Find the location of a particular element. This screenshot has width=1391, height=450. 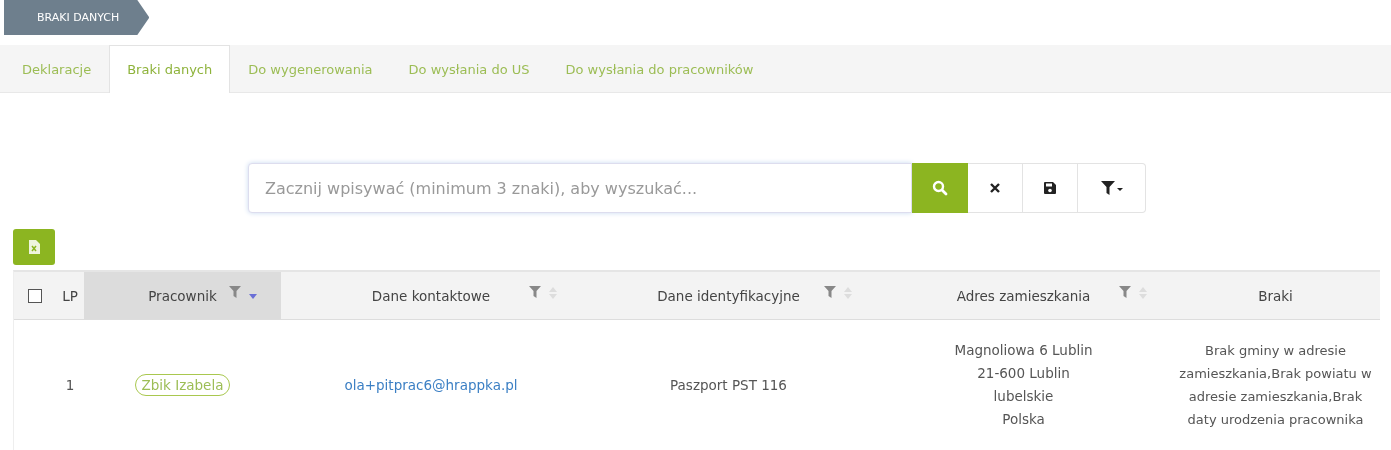

column-header: Dane identyfikacyjne is located at coordinates (728, 295).